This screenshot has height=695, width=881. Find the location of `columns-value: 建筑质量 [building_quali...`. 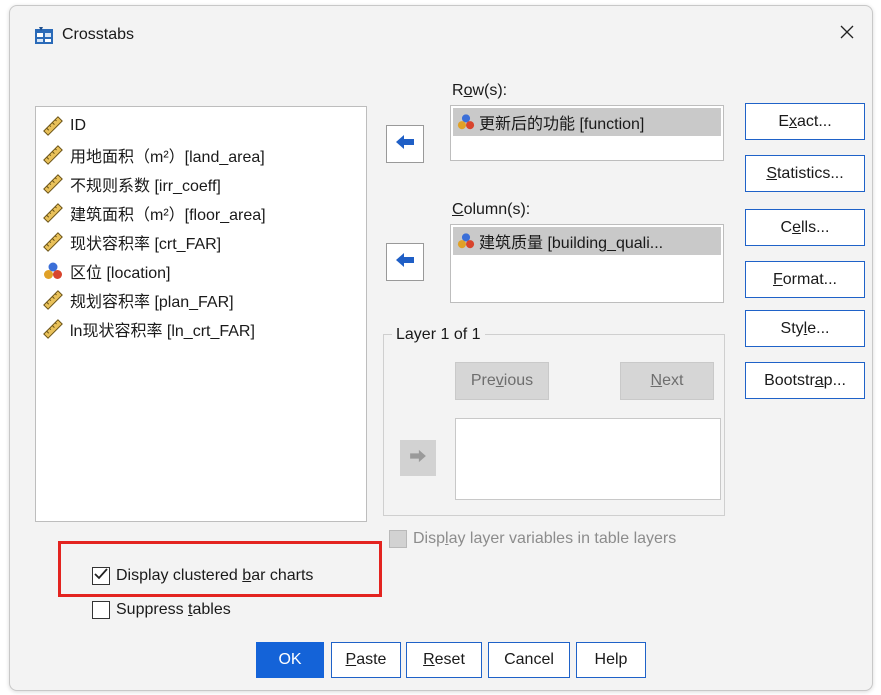

columns-value: 建筑质量 [building_quali... is located at coordinates (571, 243).